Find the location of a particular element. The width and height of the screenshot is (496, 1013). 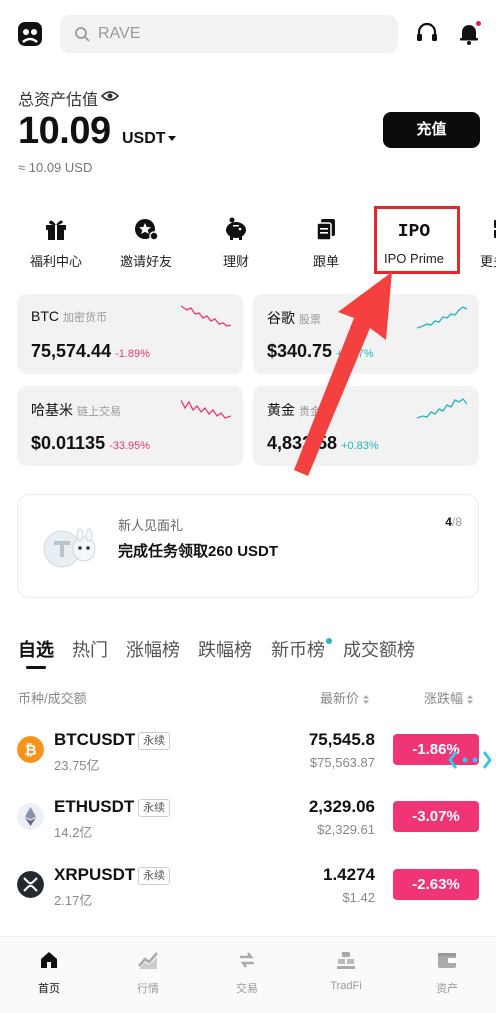

card-name: 哈基米 链上交易 is located at coordinates (76, 410).